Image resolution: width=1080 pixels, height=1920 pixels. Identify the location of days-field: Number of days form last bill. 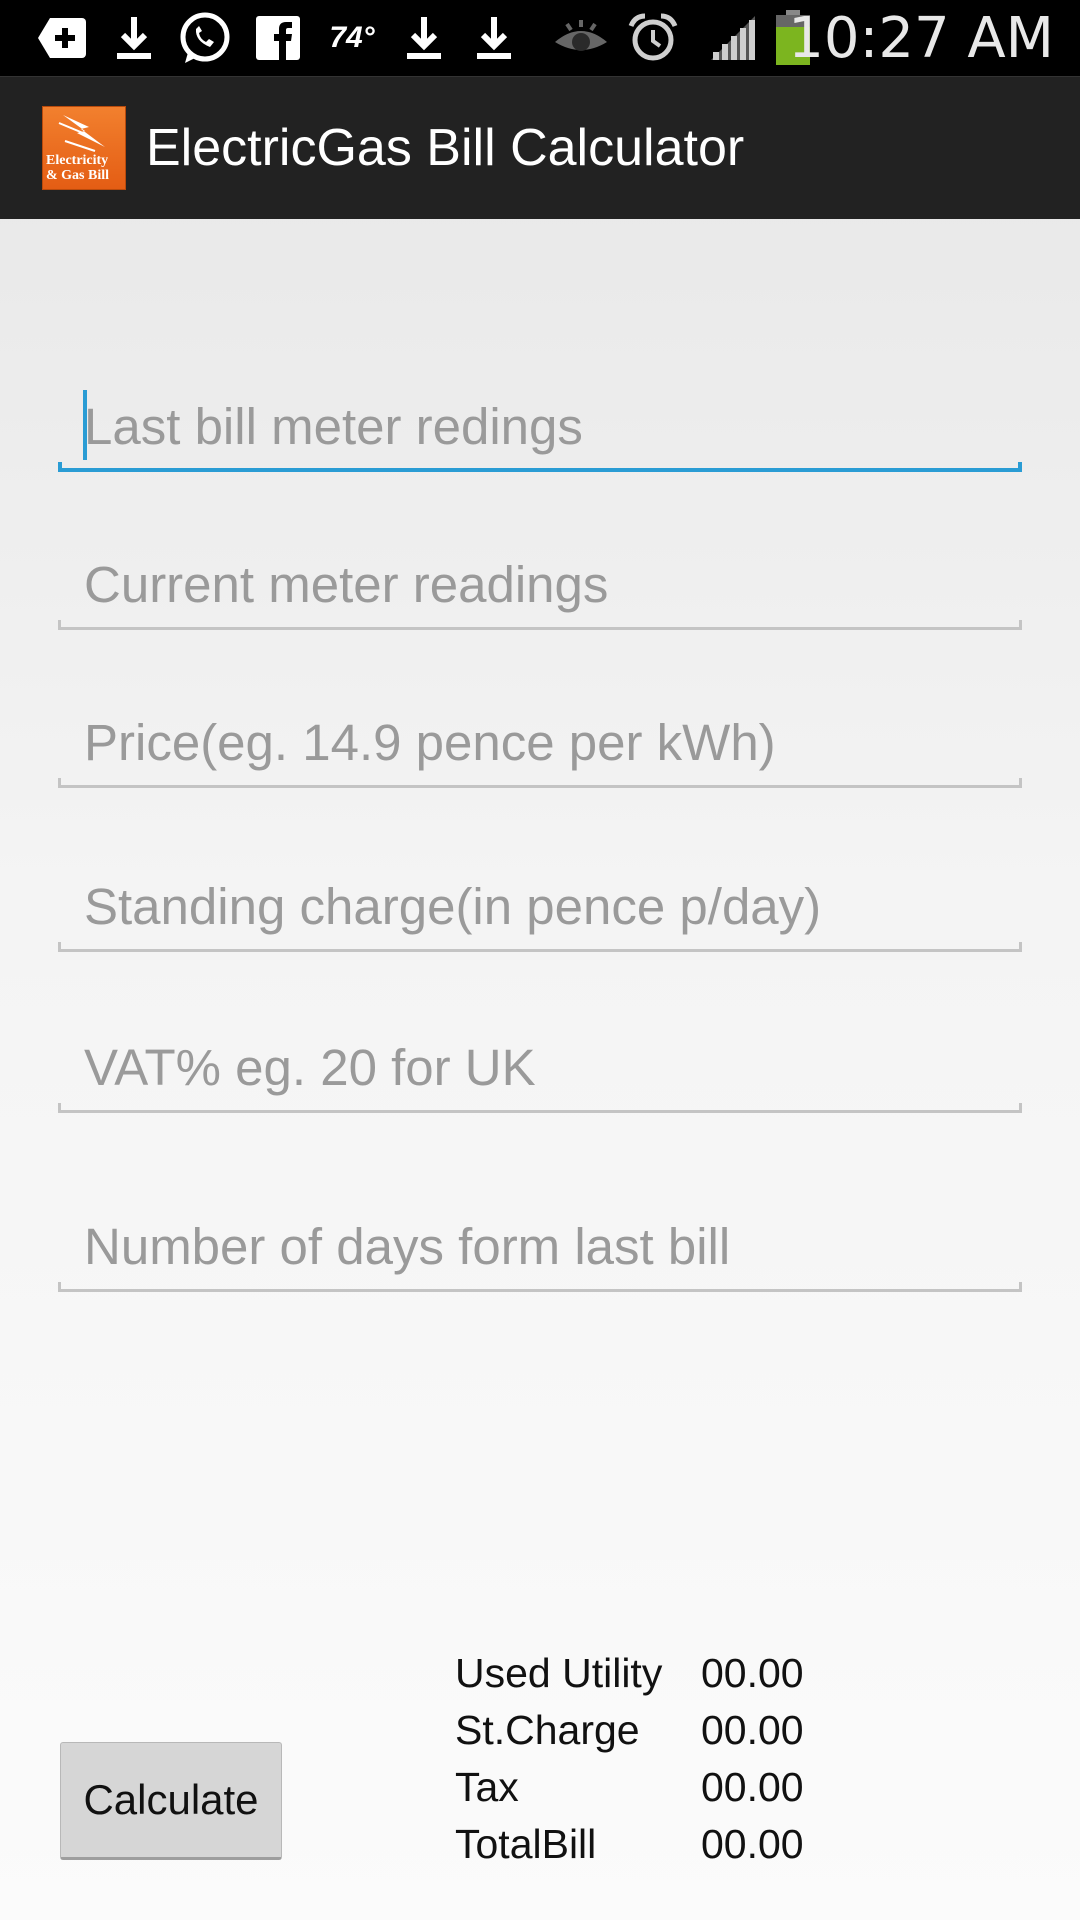
(540, 1252).